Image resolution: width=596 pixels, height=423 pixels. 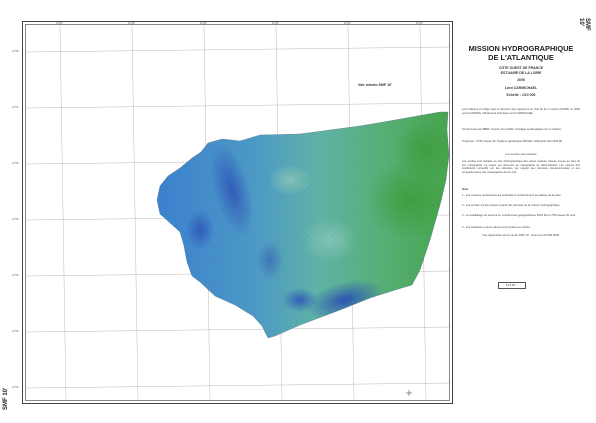 What do you see at coordinates (521, 95) in the screenshot?
I see `scale-text: Echelle : 1/10 000` at bounding box center [521, 95].